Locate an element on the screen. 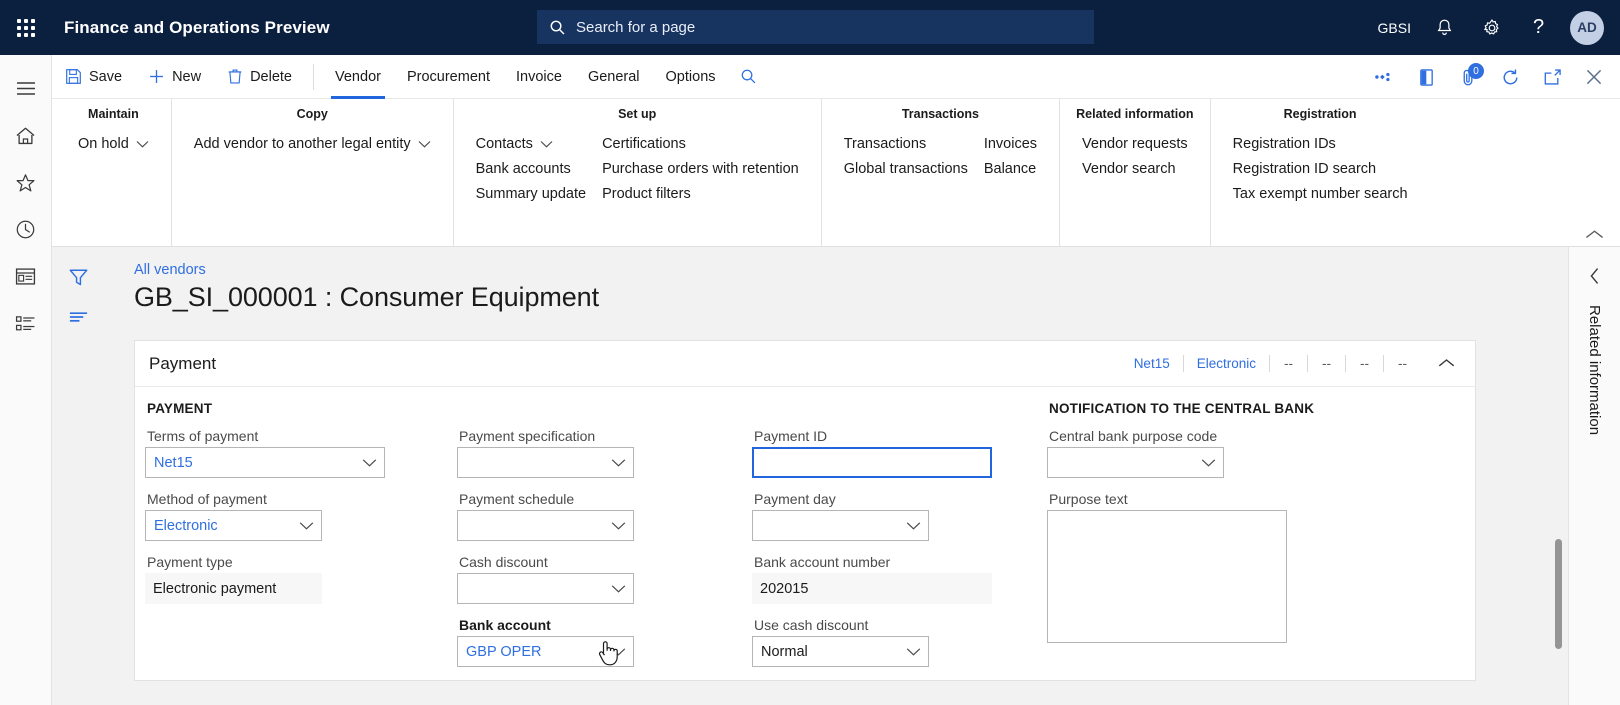  tab-general: General is located at coordinates (614, 77).